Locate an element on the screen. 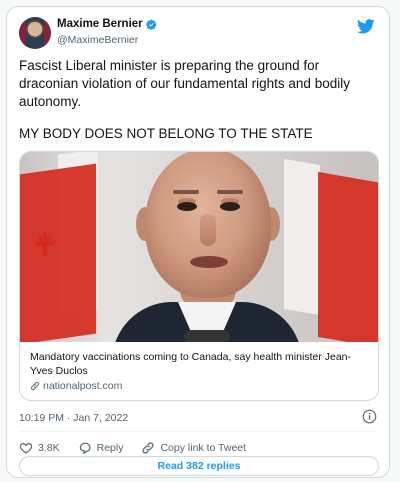 The image size is (400, 482). copy-link-button: Copy link to Tweet is located at coordinates (193, 448).